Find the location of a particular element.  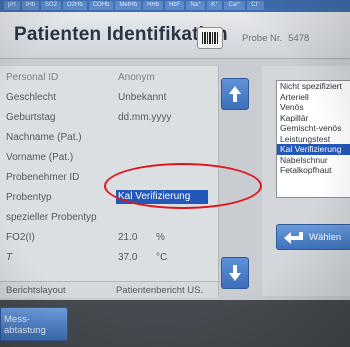

choose-button: Wählen is located at coordinates (313, 237).